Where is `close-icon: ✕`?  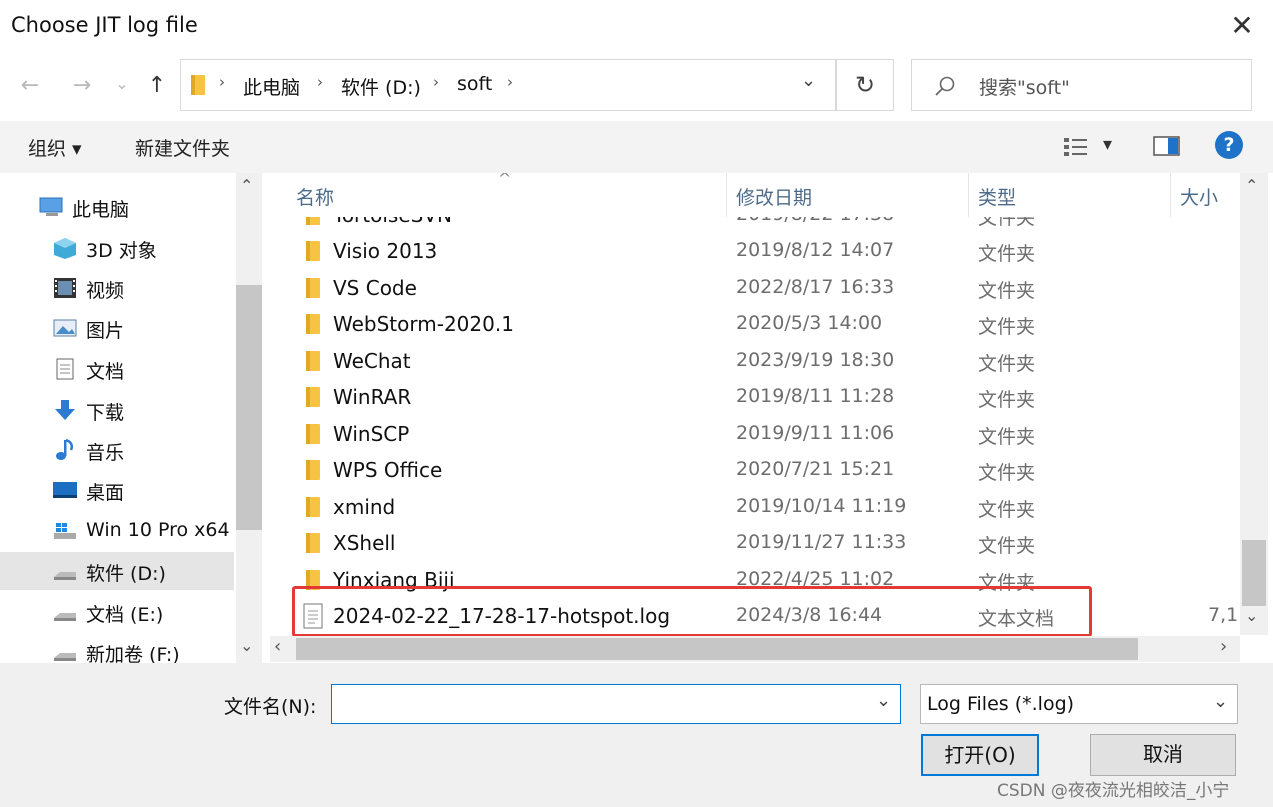 close-icon: ✕ is located at coordinates (1242, 26).